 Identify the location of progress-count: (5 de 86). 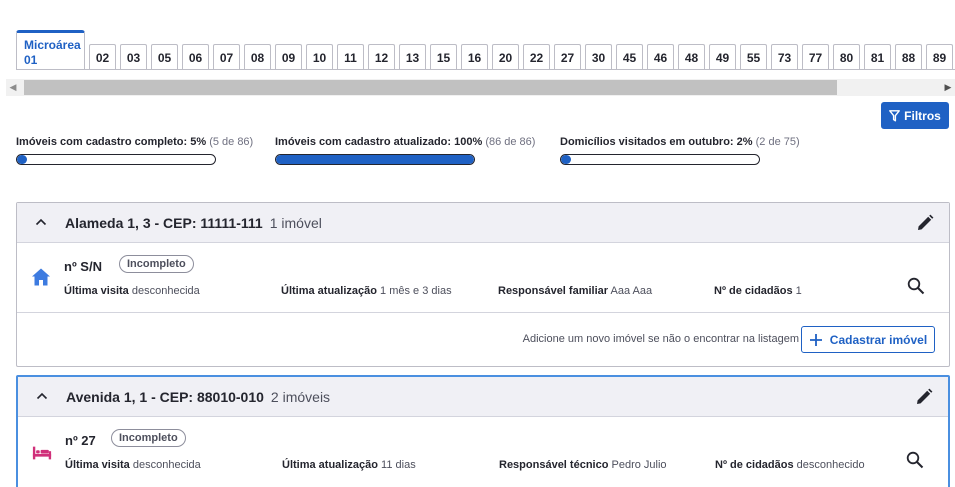
(231, 142).